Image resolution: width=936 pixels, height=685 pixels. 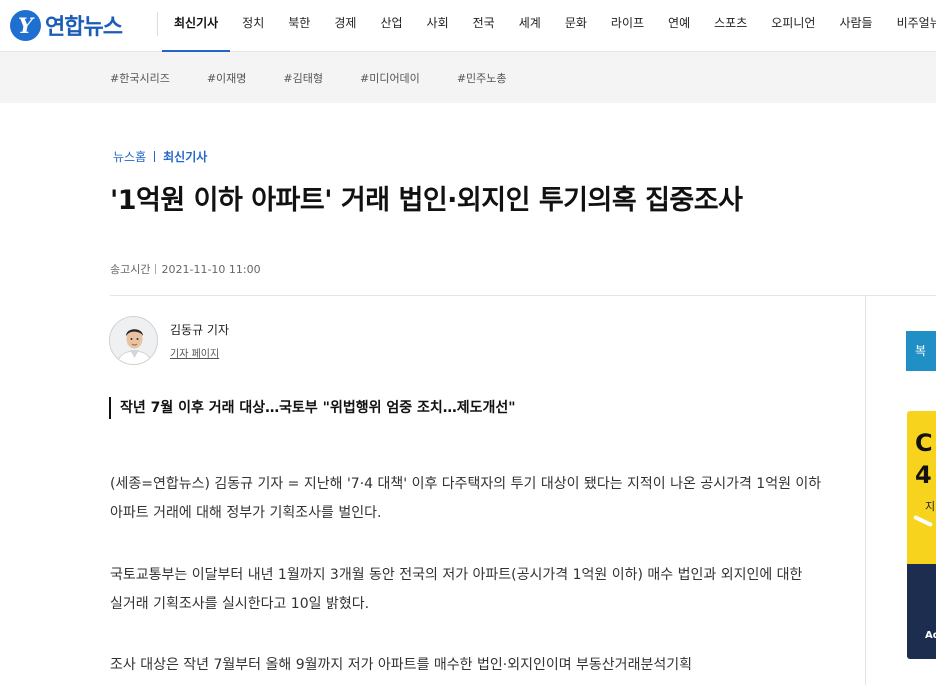 What do you see at coordinates (155, 156) in the screenshot?
I see `breadcrumb-divider` at bounding box center [155, 156].